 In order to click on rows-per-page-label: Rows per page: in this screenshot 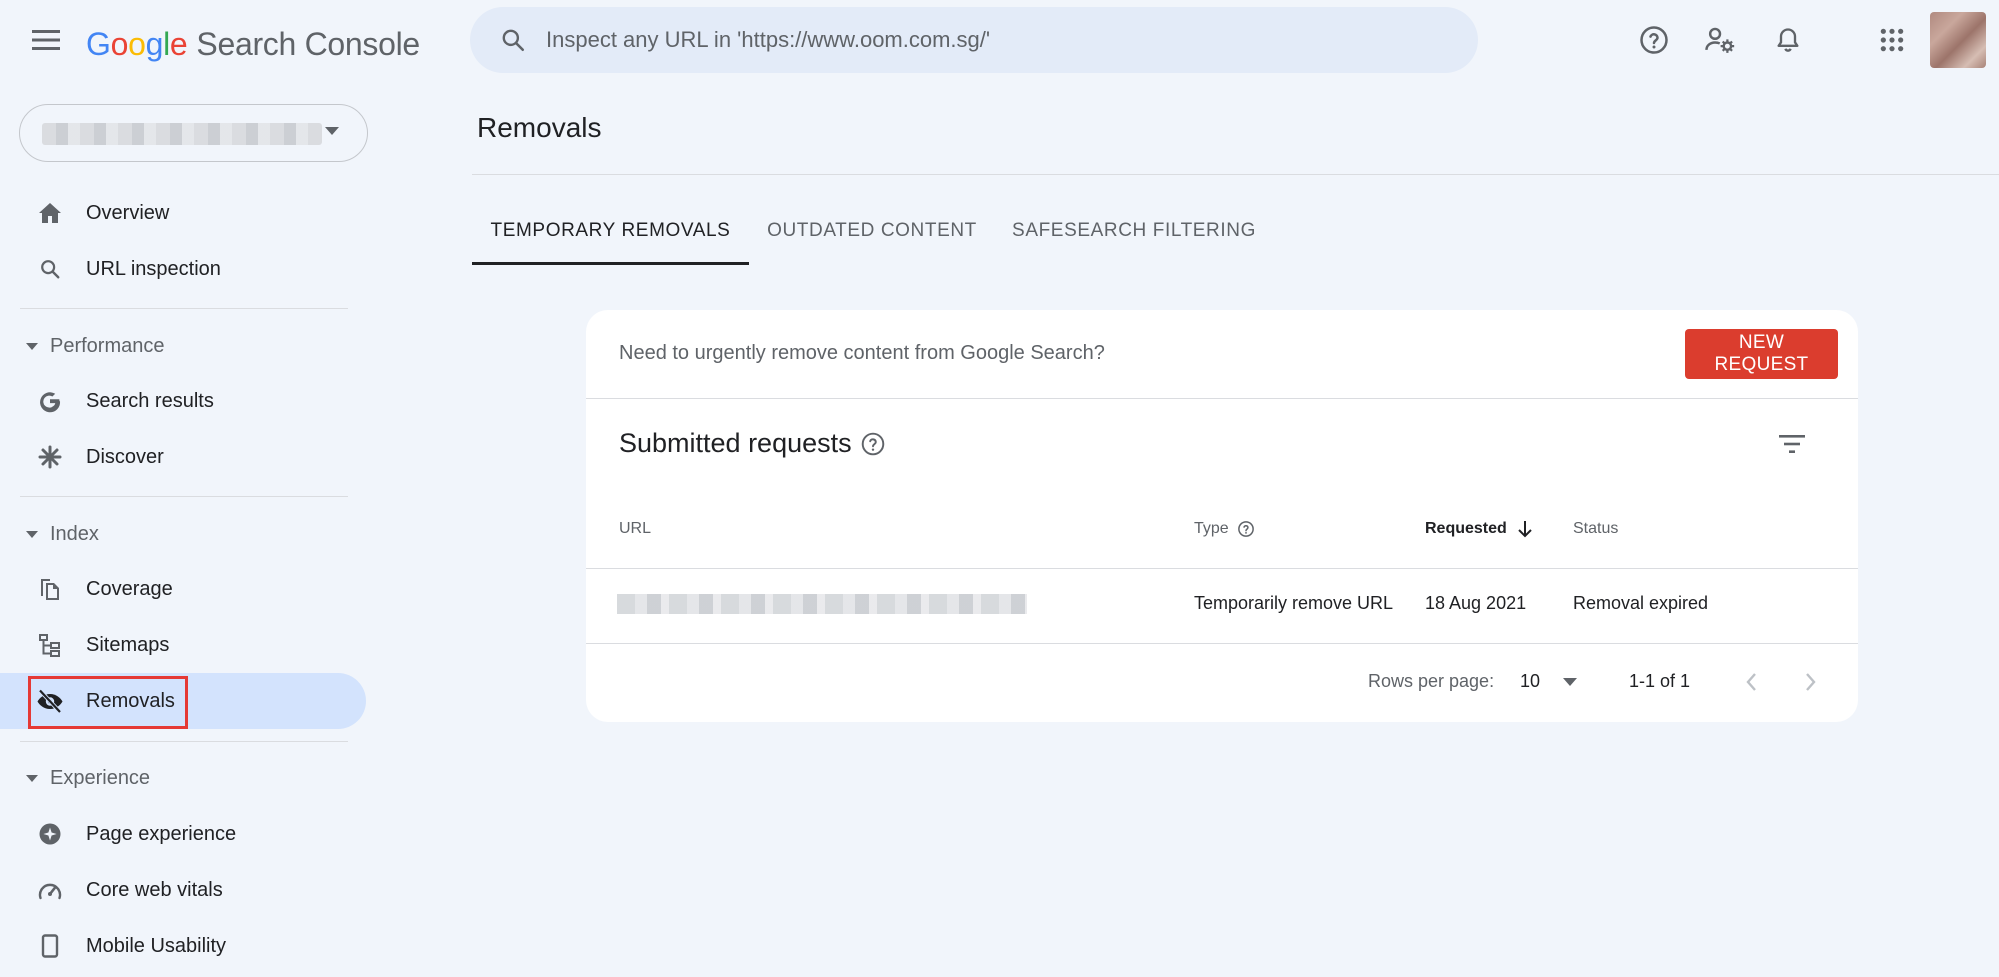, I will do `click(1431, 681)`.